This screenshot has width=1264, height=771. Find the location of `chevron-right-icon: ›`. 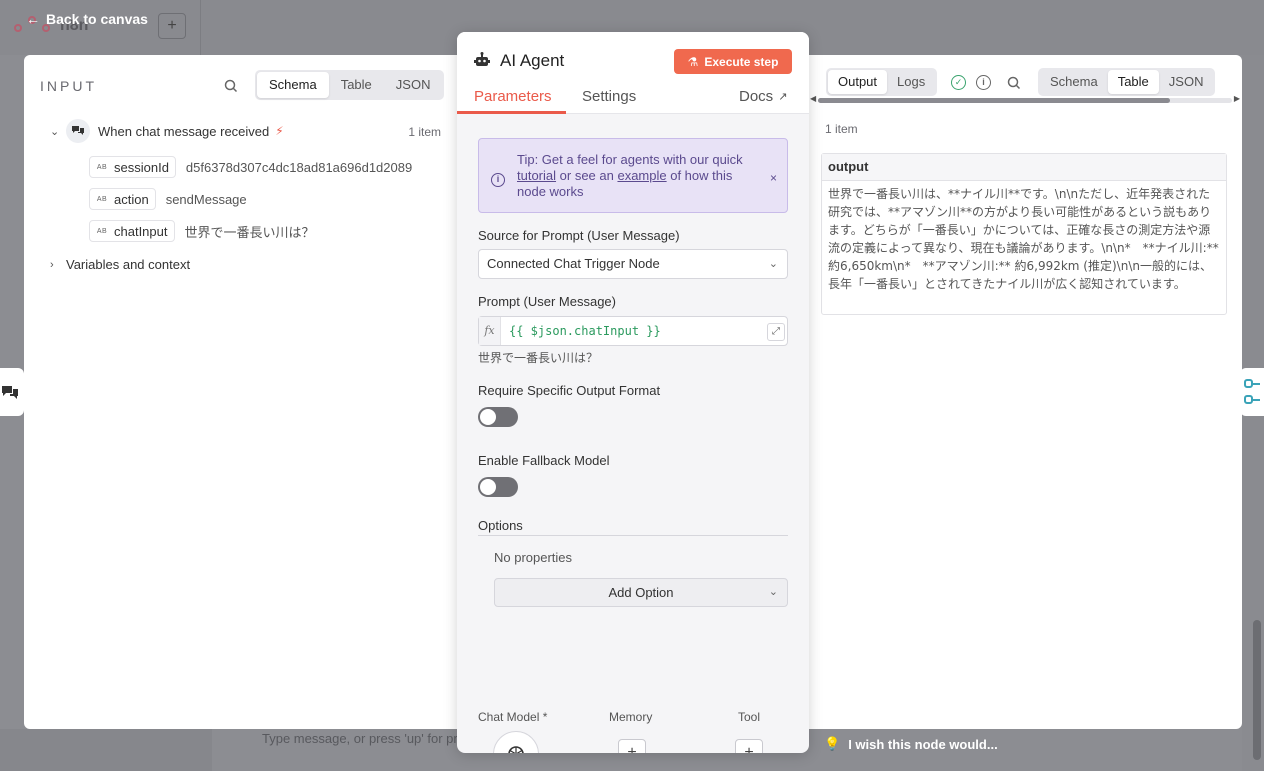

chevron-right-icon: › is located at coordinates (58, 265).